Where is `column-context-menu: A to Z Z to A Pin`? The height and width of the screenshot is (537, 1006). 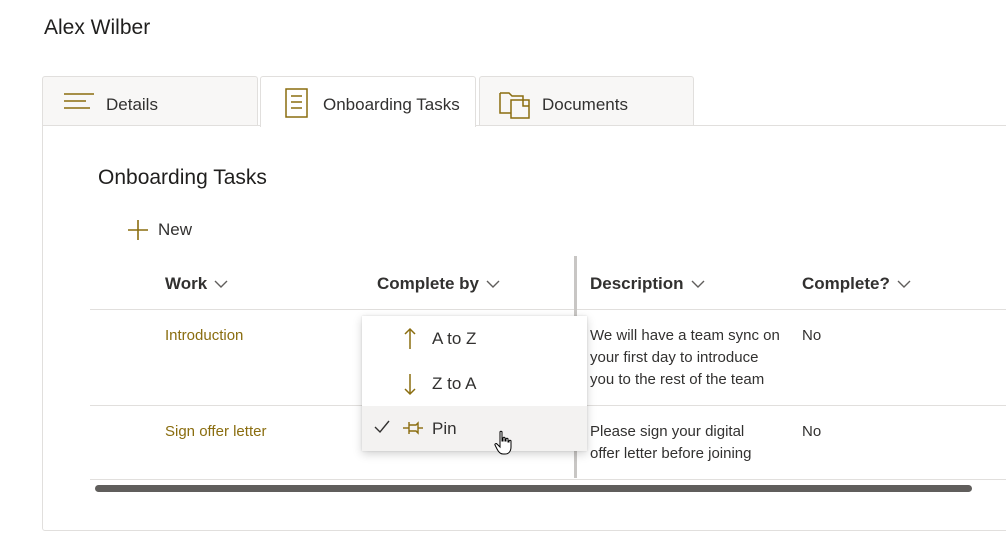
column-context-menu: A to Z Z to A Pin is located at coordinates (474, 383).